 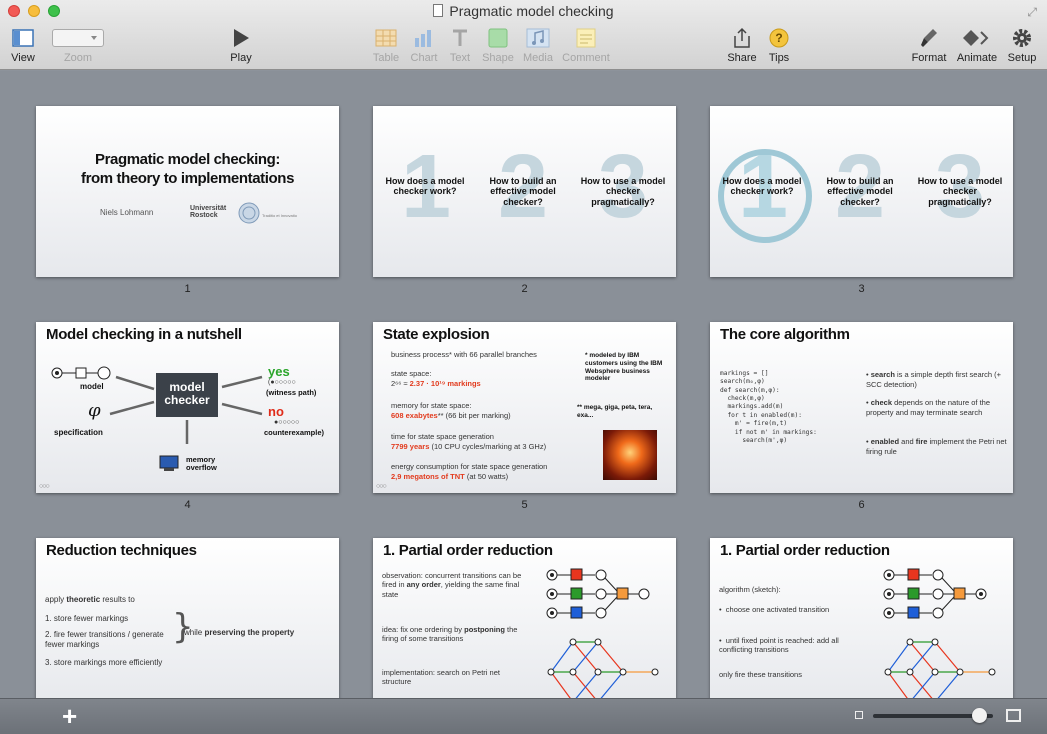 What do you see at coordinates (187, 159) in the screenshot?
I see `slide-1-title-line1: Pragmatic model checking:` at bounding box center [187, 159].